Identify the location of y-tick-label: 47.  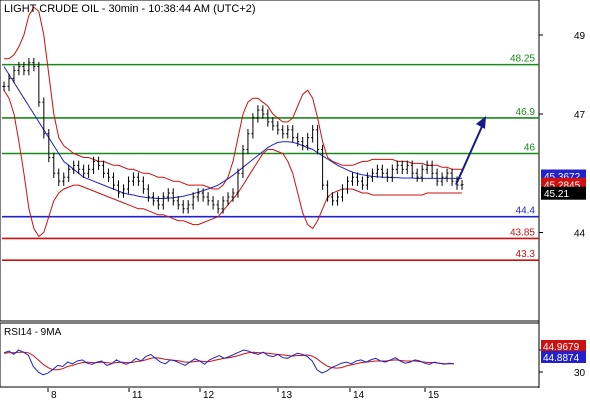
(580, 115).